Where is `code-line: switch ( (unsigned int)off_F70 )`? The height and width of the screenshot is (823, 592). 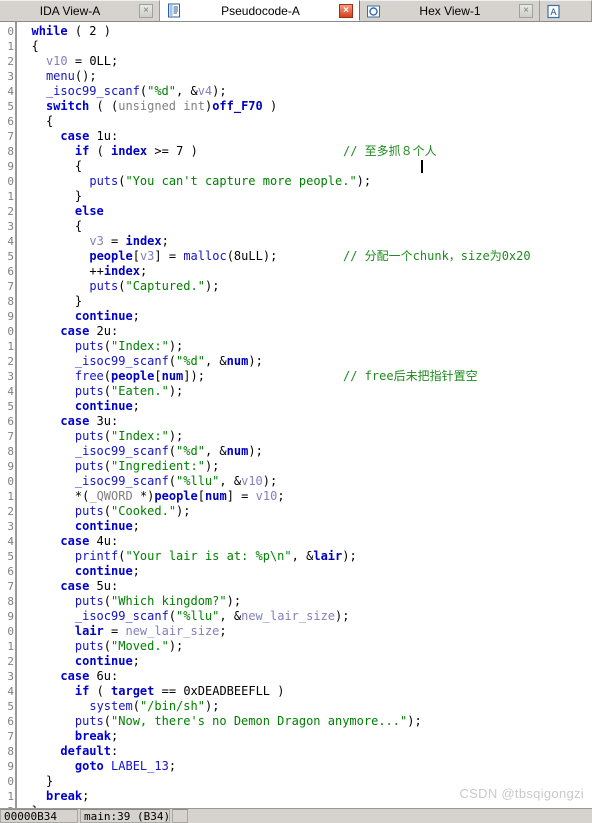
code-line: switch ( (unsigned int)off_F70 ) is located at coordinates (304, 106).